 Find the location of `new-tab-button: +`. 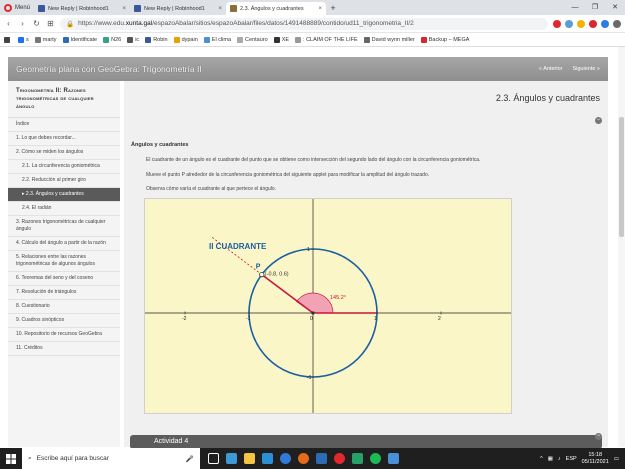

new-tab-button: + is located at coordinates (333, 8).